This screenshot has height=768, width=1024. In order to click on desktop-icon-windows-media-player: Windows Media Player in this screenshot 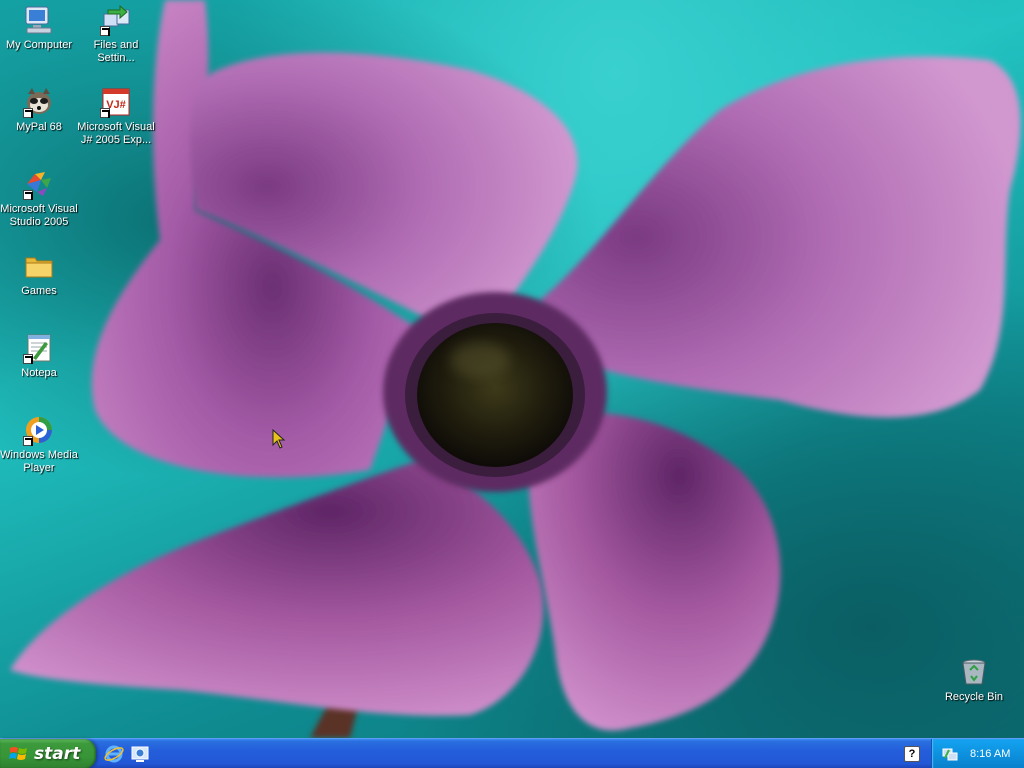, I will do `click(39, 444)`.